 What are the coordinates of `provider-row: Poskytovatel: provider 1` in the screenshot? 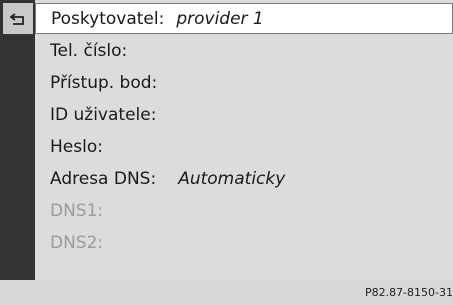 It's located at (244, 18).